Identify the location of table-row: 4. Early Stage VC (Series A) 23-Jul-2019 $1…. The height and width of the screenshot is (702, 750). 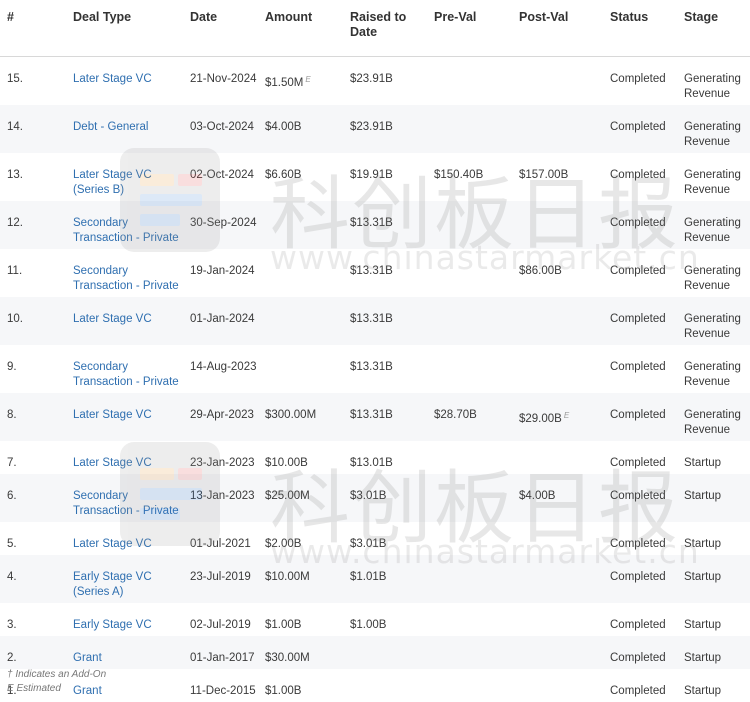
(375, 578).